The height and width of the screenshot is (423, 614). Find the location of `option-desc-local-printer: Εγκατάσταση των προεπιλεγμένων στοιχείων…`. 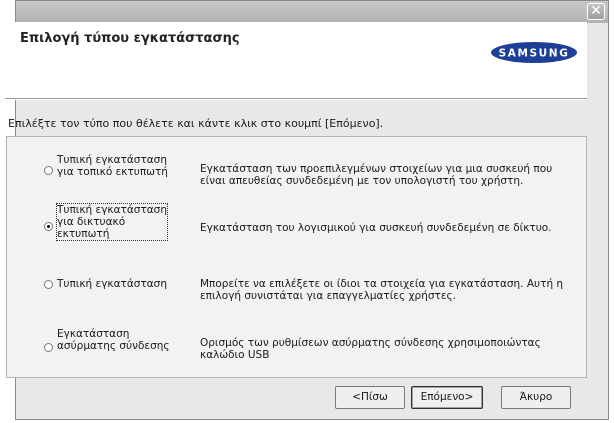

option-desc-local-printer: Εγκατάσταση των προεπιλεγμένων στοιχείων… is located at coordinates (376, 175).